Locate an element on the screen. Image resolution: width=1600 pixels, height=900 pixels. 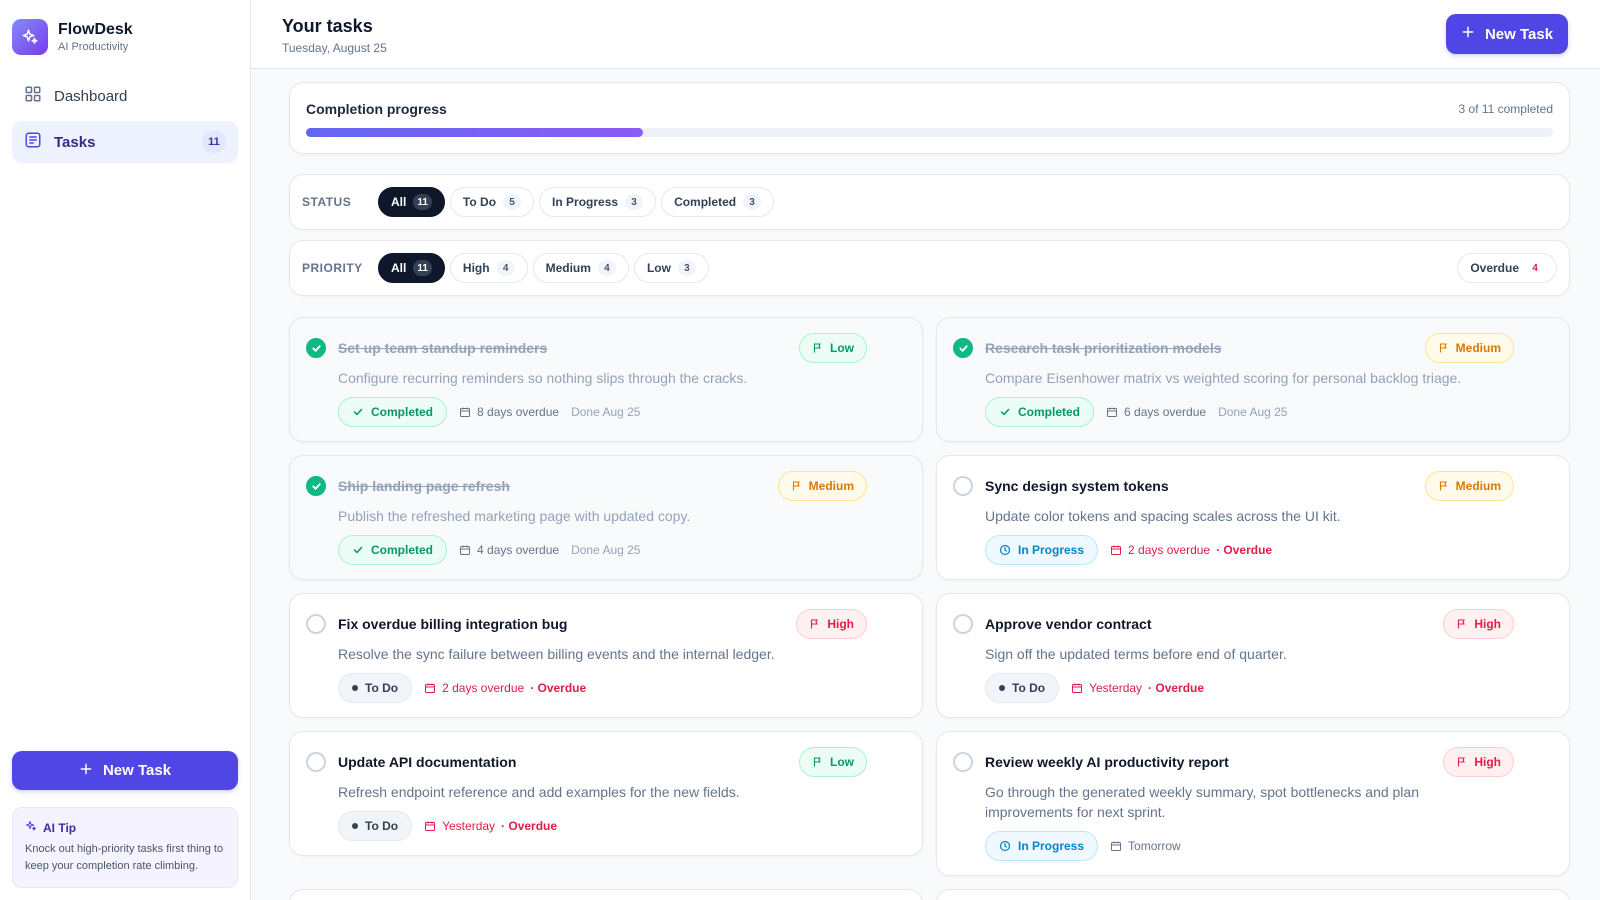
progress-panel: Completion progress 3 of 11 completed is located at coordinates (929, 118).